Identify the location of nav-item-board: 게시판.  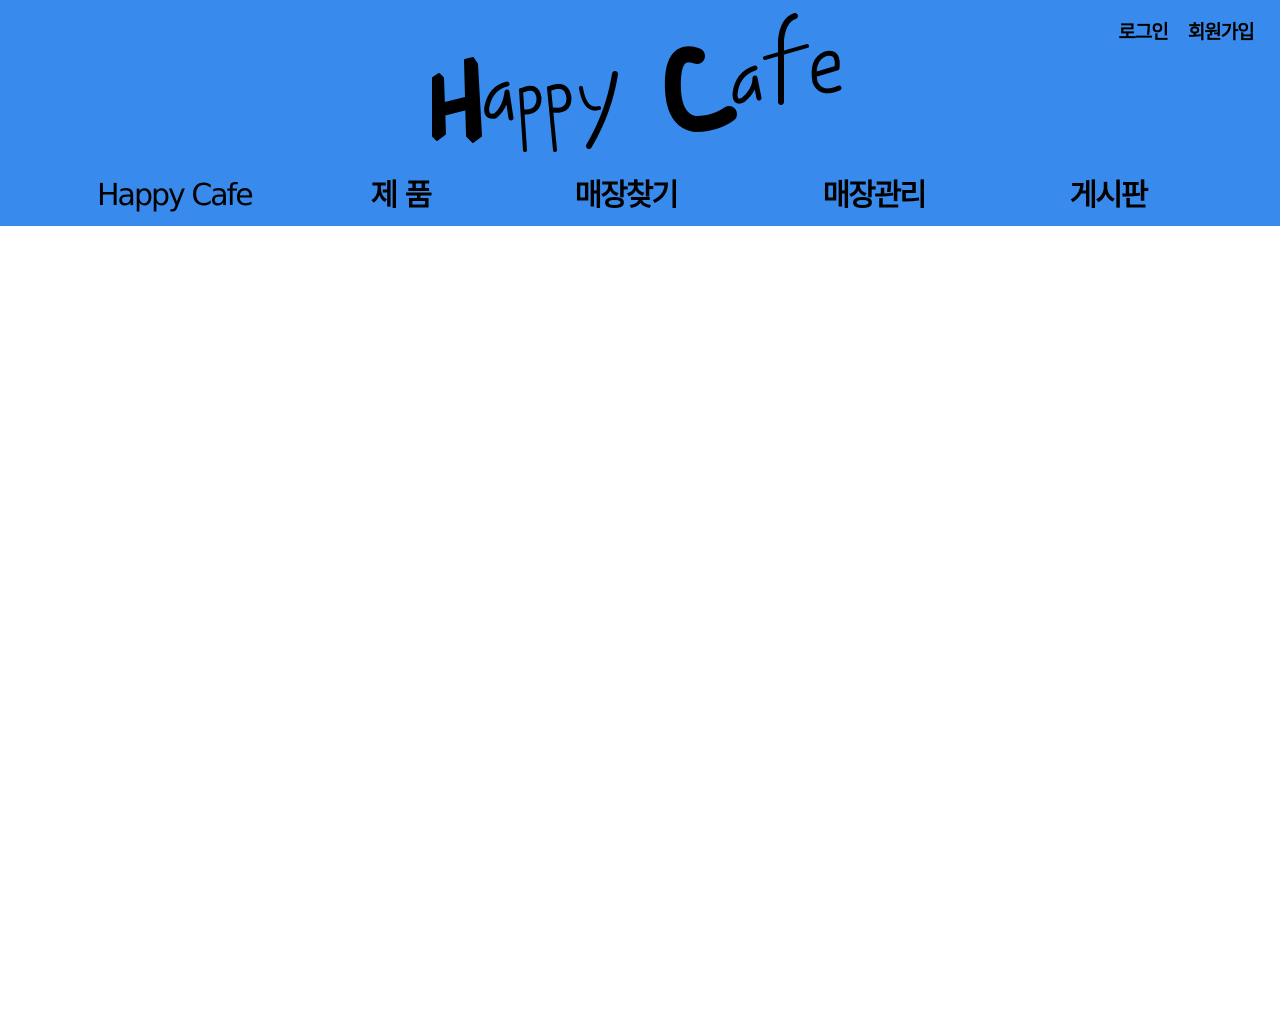
(1109, 196).